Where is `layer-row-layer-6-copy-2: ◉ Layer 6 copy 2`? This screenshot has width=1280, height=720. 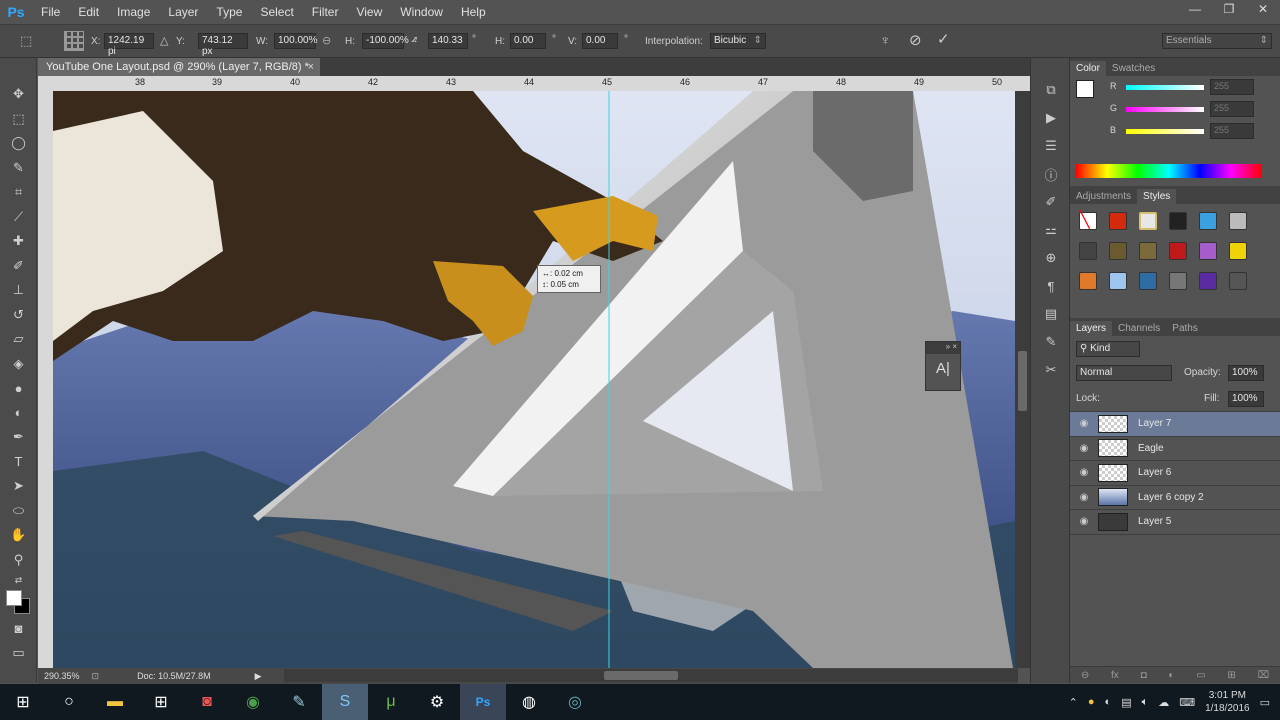
layer-row-layer-6-copy-2: ◉ Layer 6 copy 2 is located at coordinates (1175, 498).